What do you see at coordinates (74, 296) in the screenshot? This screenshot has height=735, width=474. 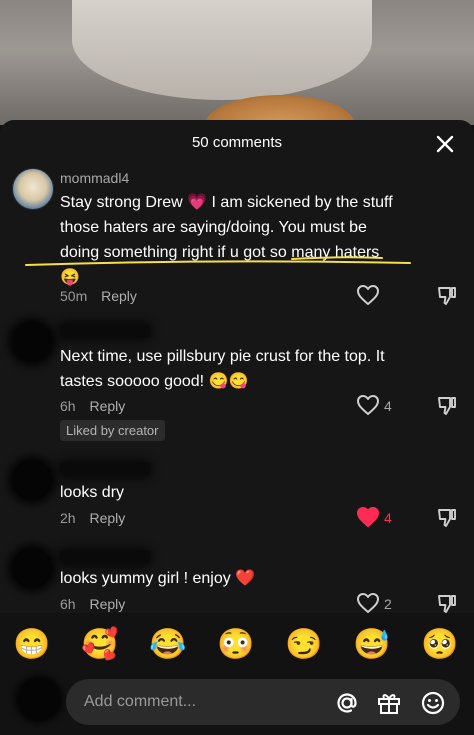 I see `comment-time: 50m` at bounding box center [74, 296].